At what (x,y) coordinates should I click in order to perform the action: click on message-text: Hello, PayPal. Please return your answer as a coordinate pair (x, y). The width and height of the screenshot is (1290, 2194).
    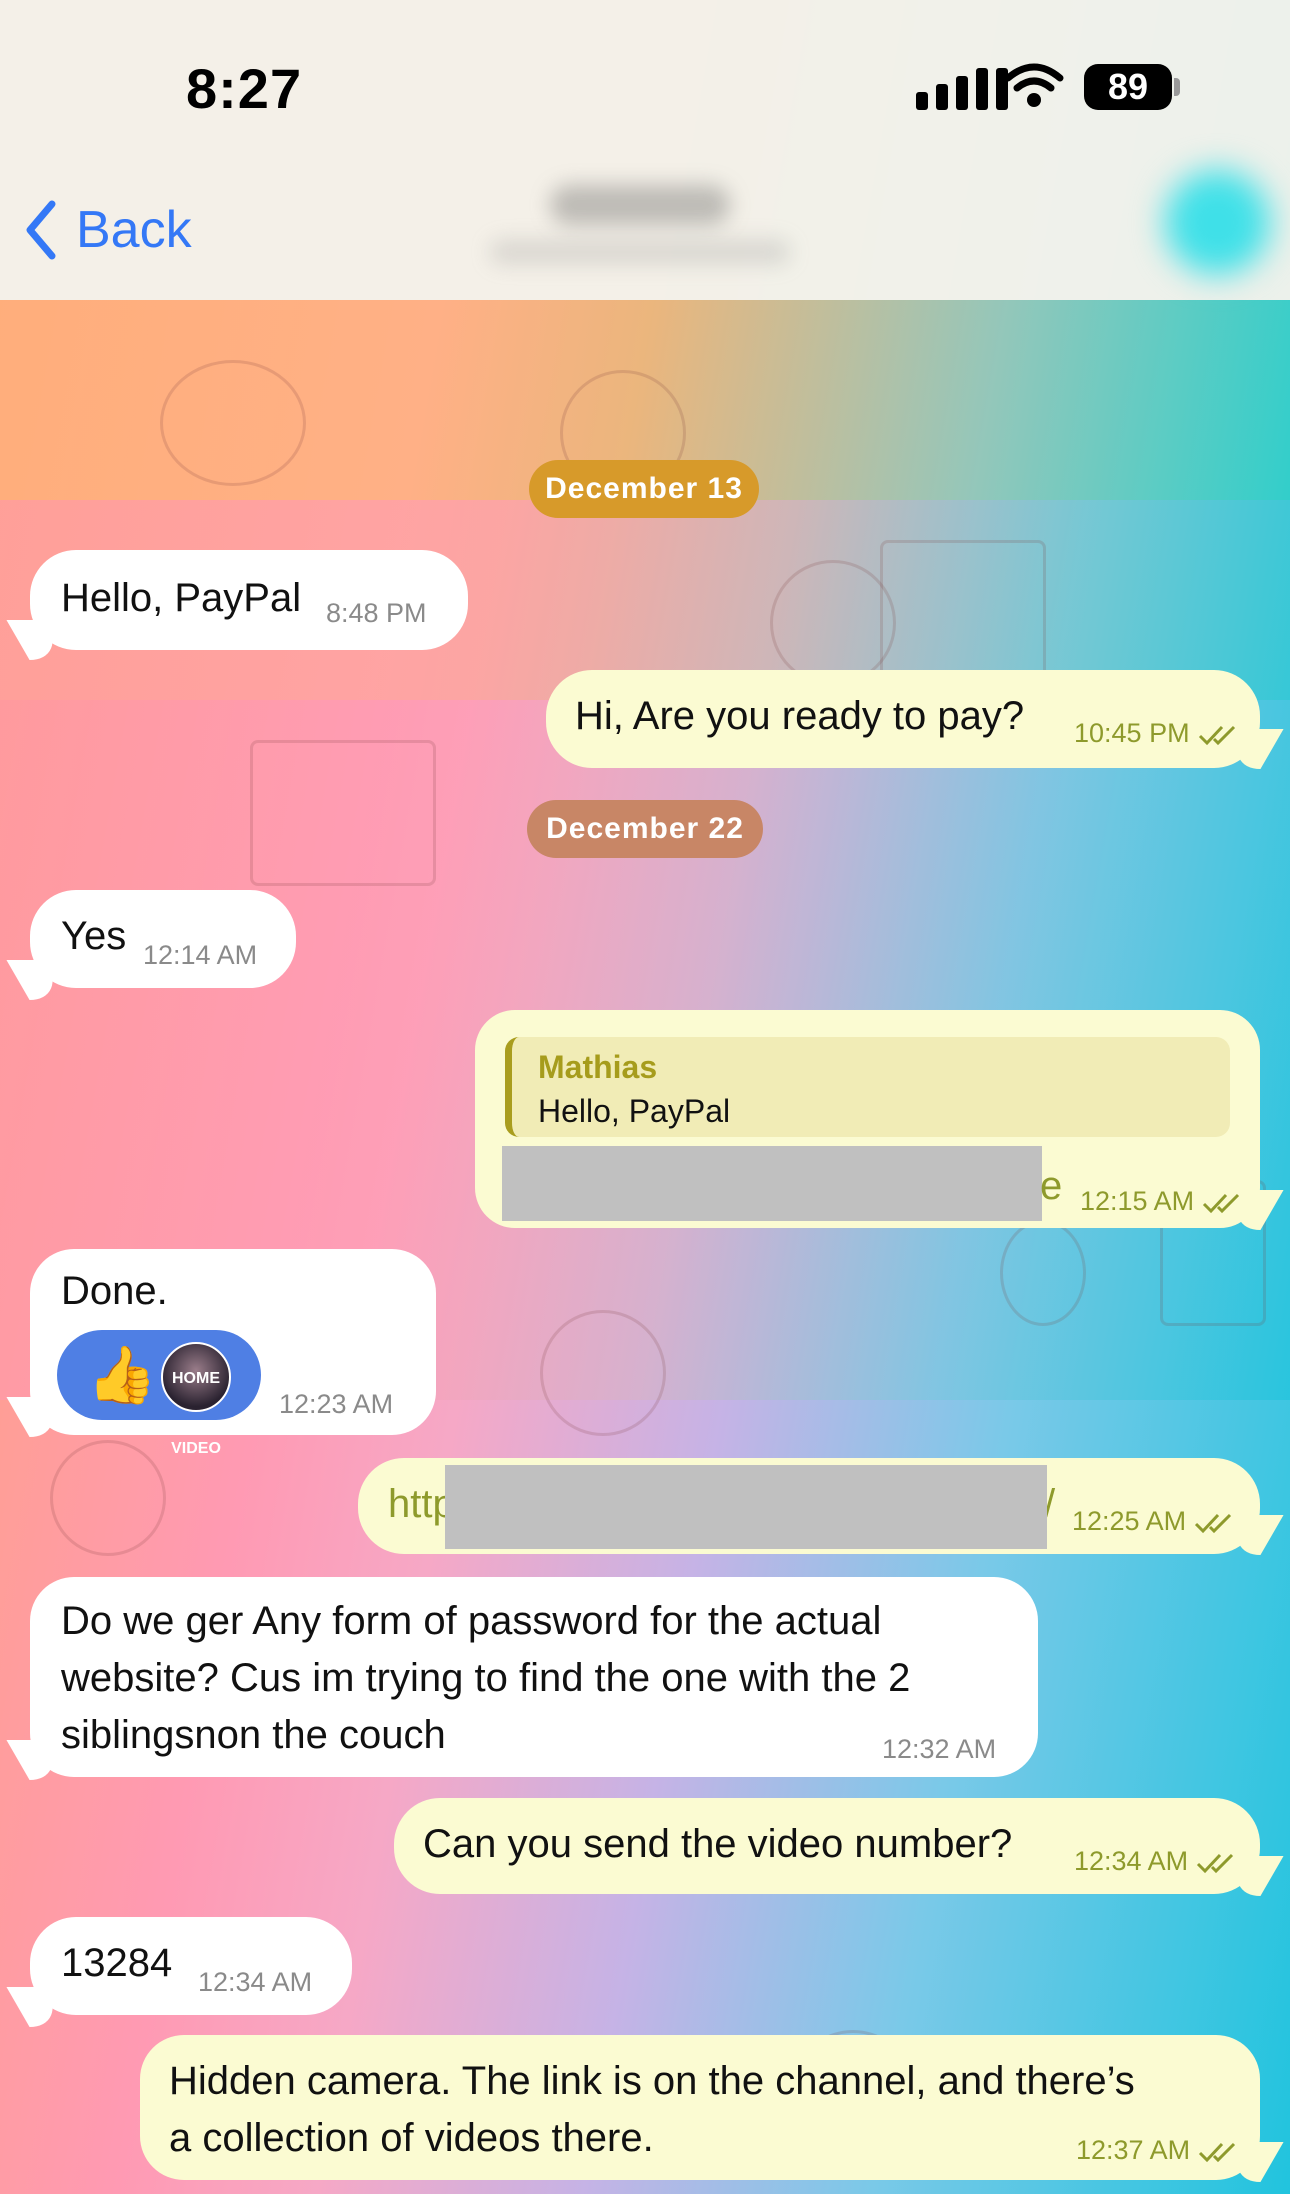
    Looking at the image, I should click on (181, 598).